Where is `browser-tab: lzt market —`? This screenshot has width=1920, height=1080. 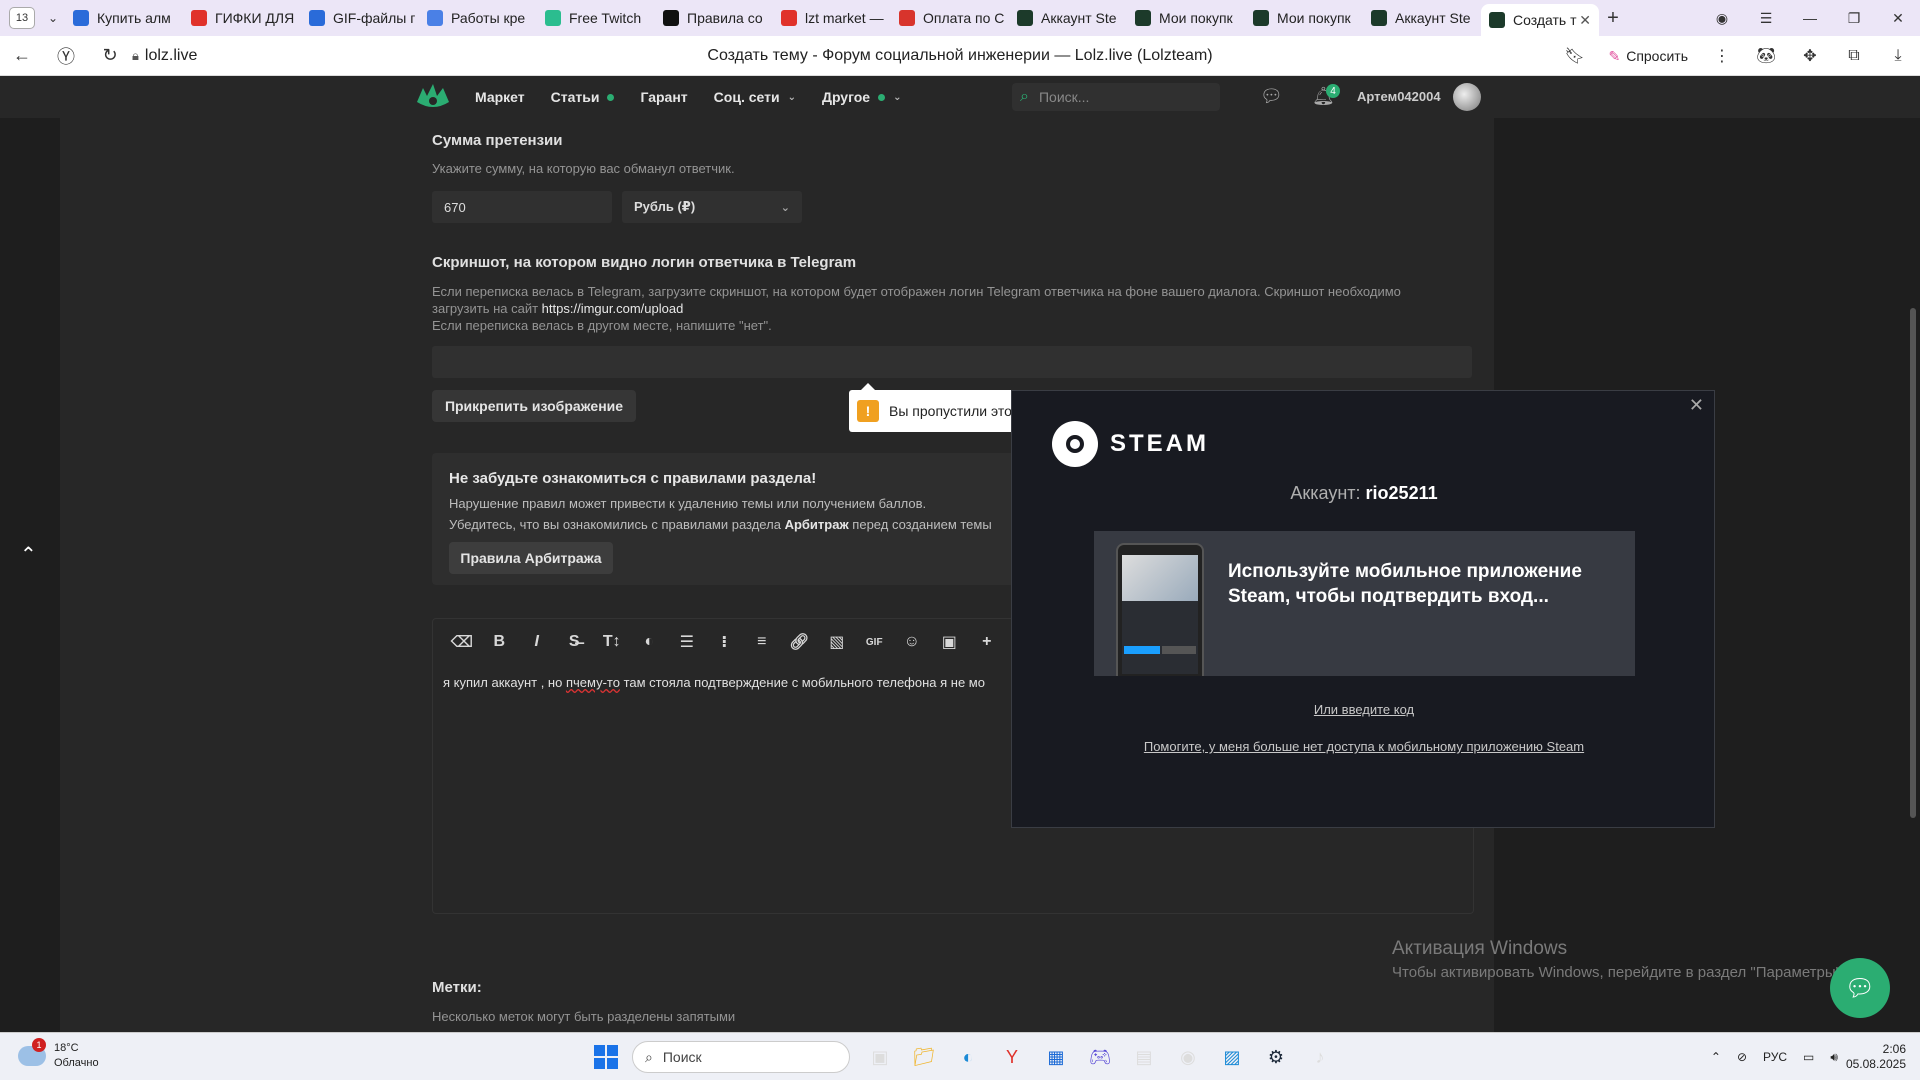 browser-tab: lzt market — is located at coordinates (832, 18).